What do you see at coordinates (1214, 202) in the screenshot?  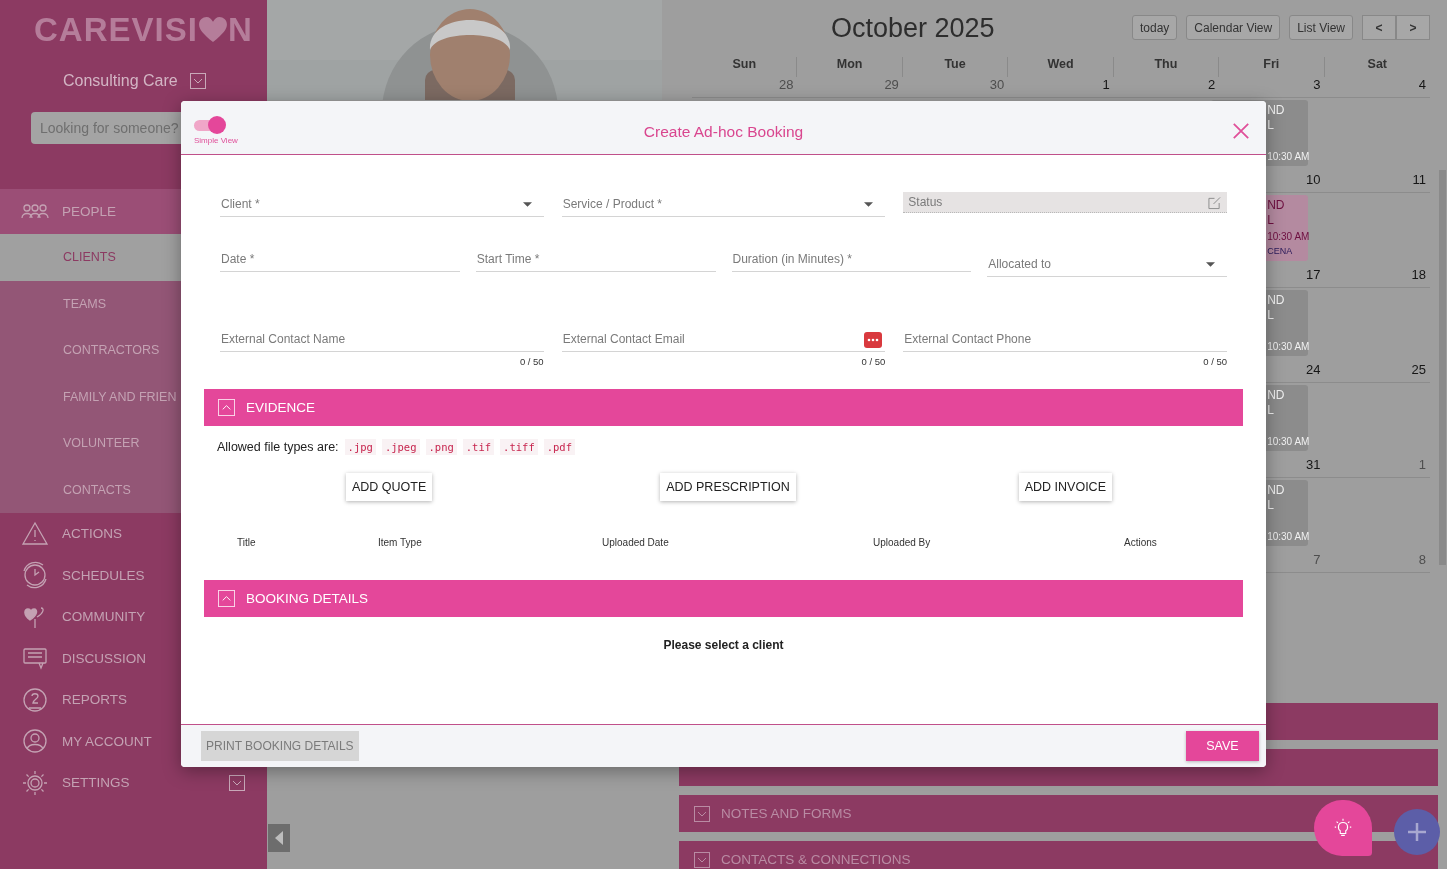 I see `edit-icon` at bounding box center [1214, 202].